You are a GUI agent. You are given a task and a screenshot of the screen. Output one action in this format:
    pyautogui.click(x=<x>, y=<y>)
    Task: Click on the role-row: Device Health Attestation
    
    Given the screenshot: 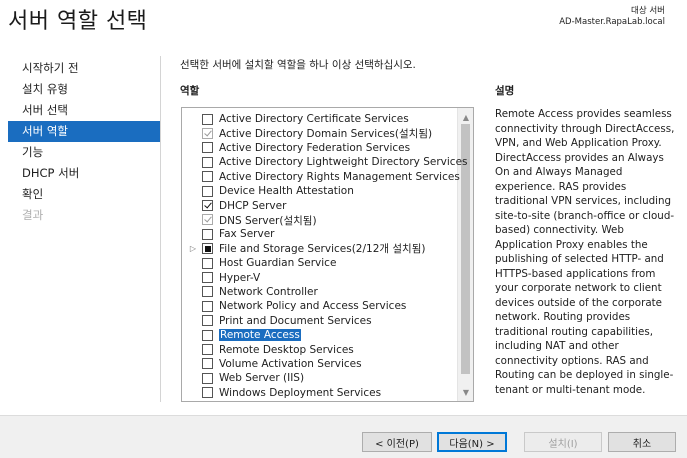 What is the action you would take?
    pyautogui.click(x=268, y=191)
    